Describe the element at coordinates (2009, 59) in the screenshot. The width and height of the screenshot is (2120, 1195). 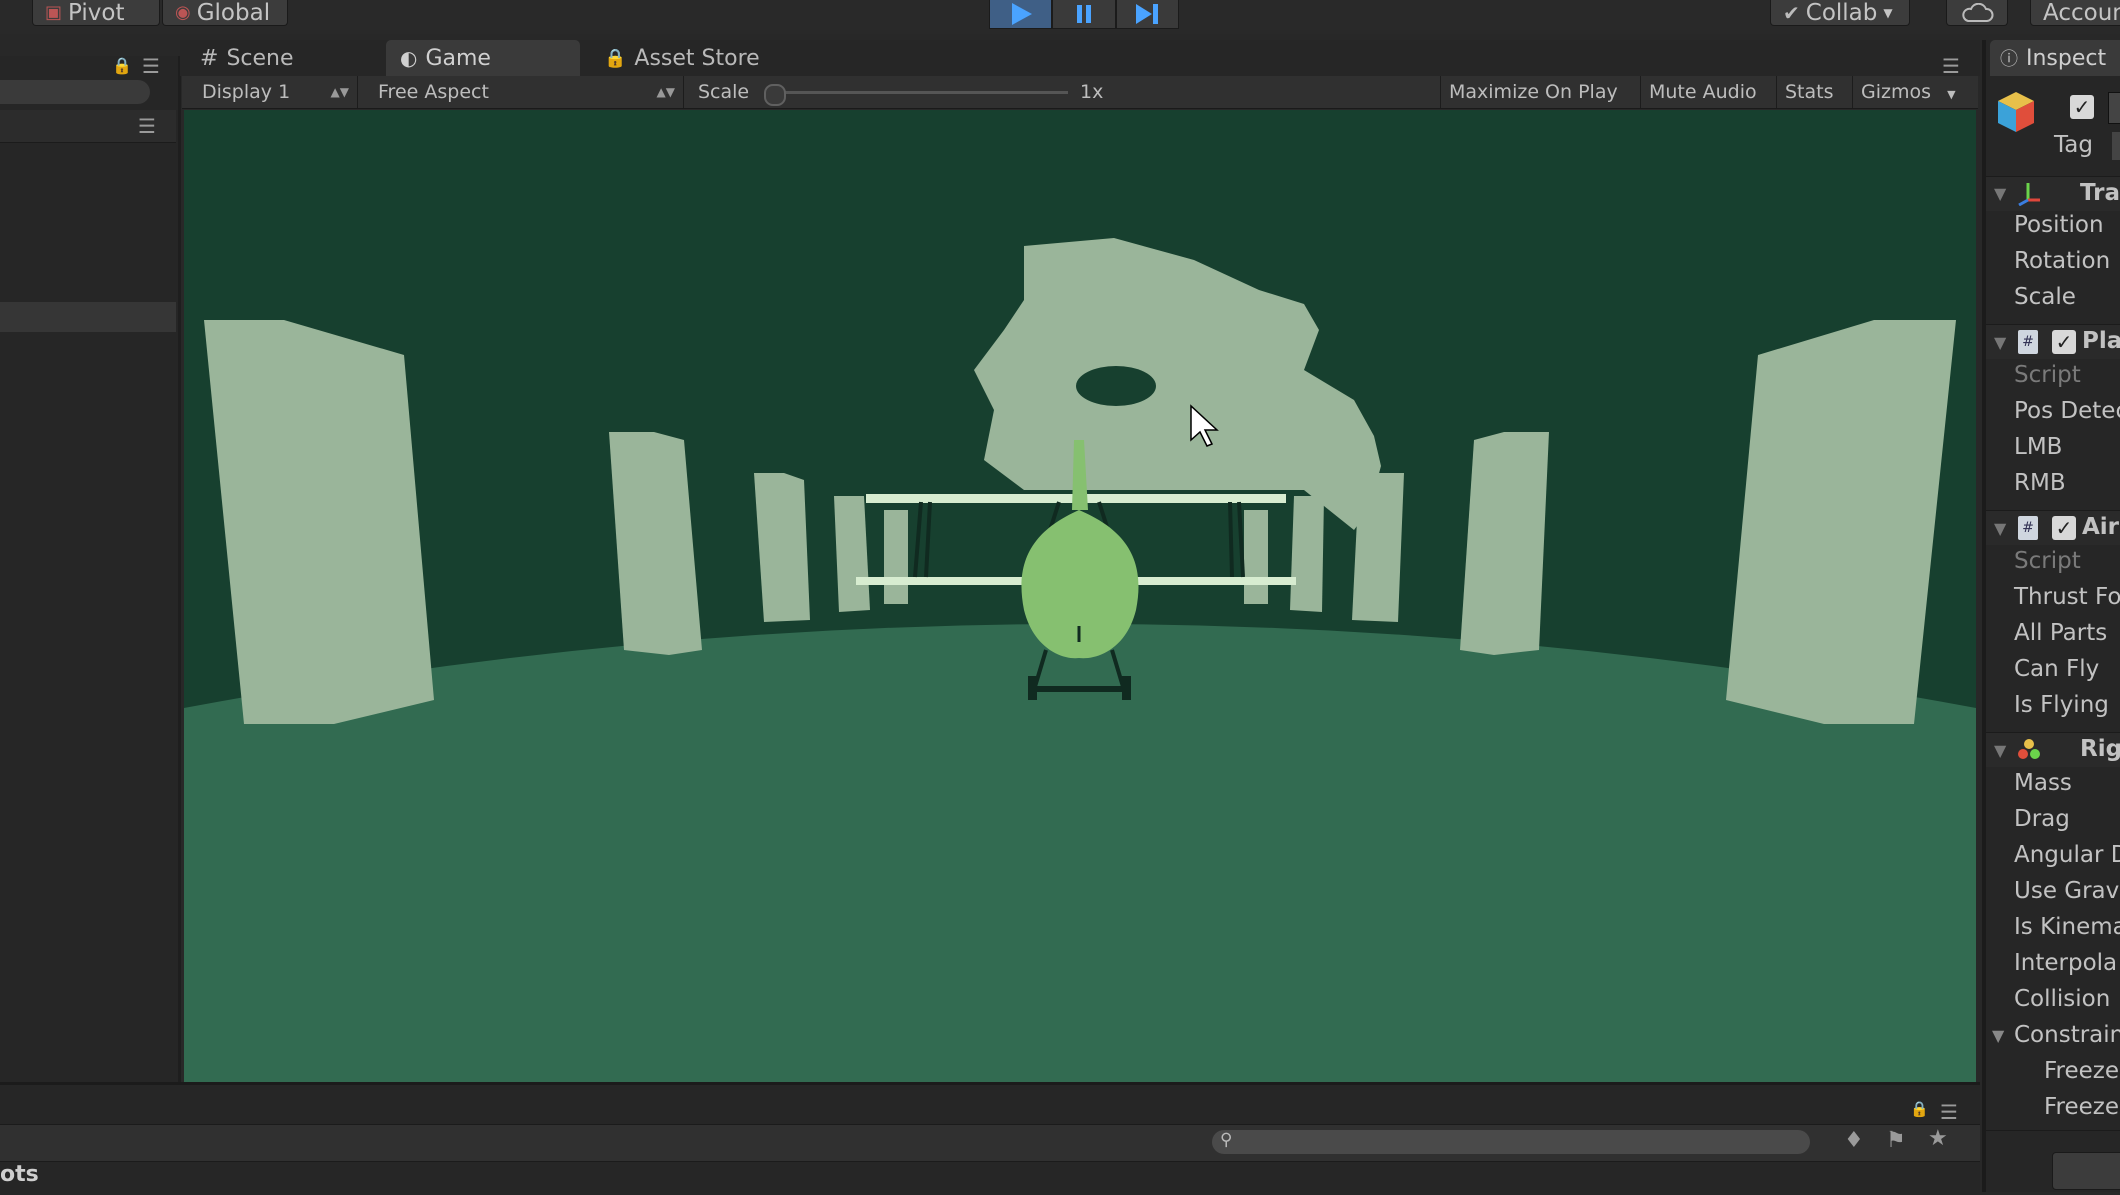
I see `info-icon: ⓘ` at that location.